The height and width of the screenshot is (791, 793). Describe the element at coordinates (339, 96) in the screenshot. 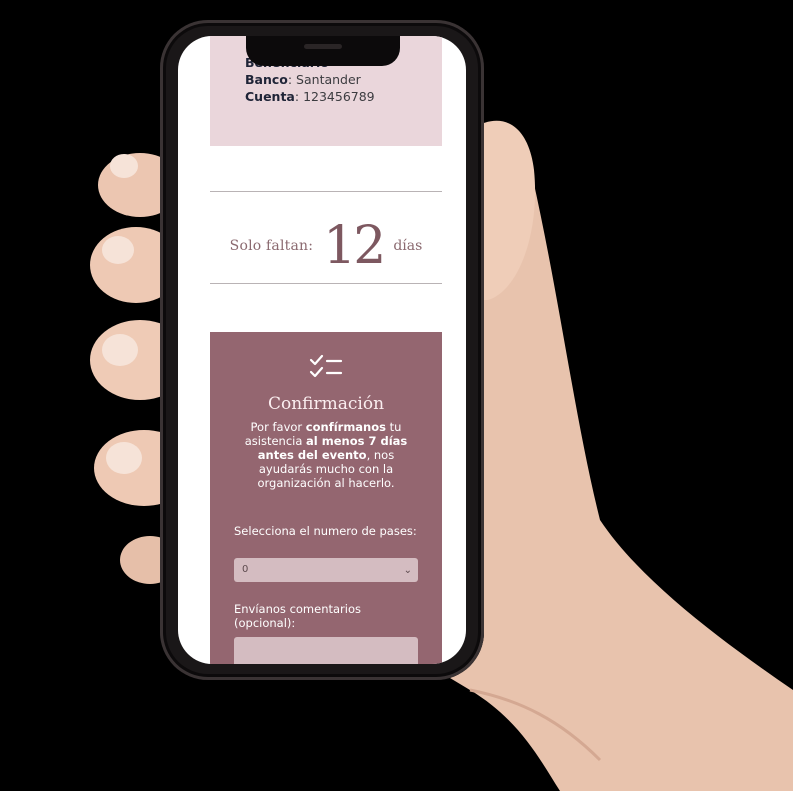

I see `account-value: 123456789` at that location.